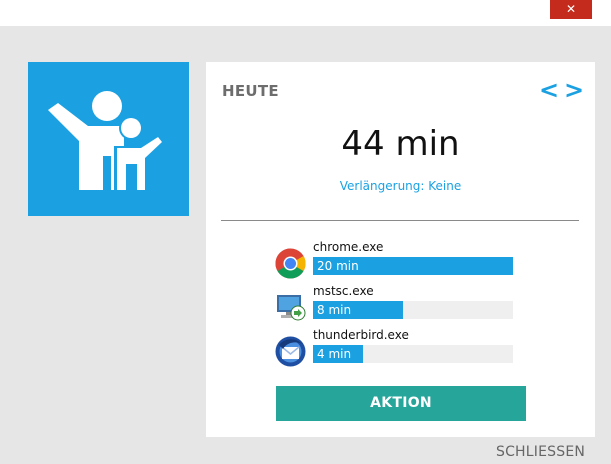  I want to click on close-dialog-button: SCHLIESSEN, so click(540, 452).